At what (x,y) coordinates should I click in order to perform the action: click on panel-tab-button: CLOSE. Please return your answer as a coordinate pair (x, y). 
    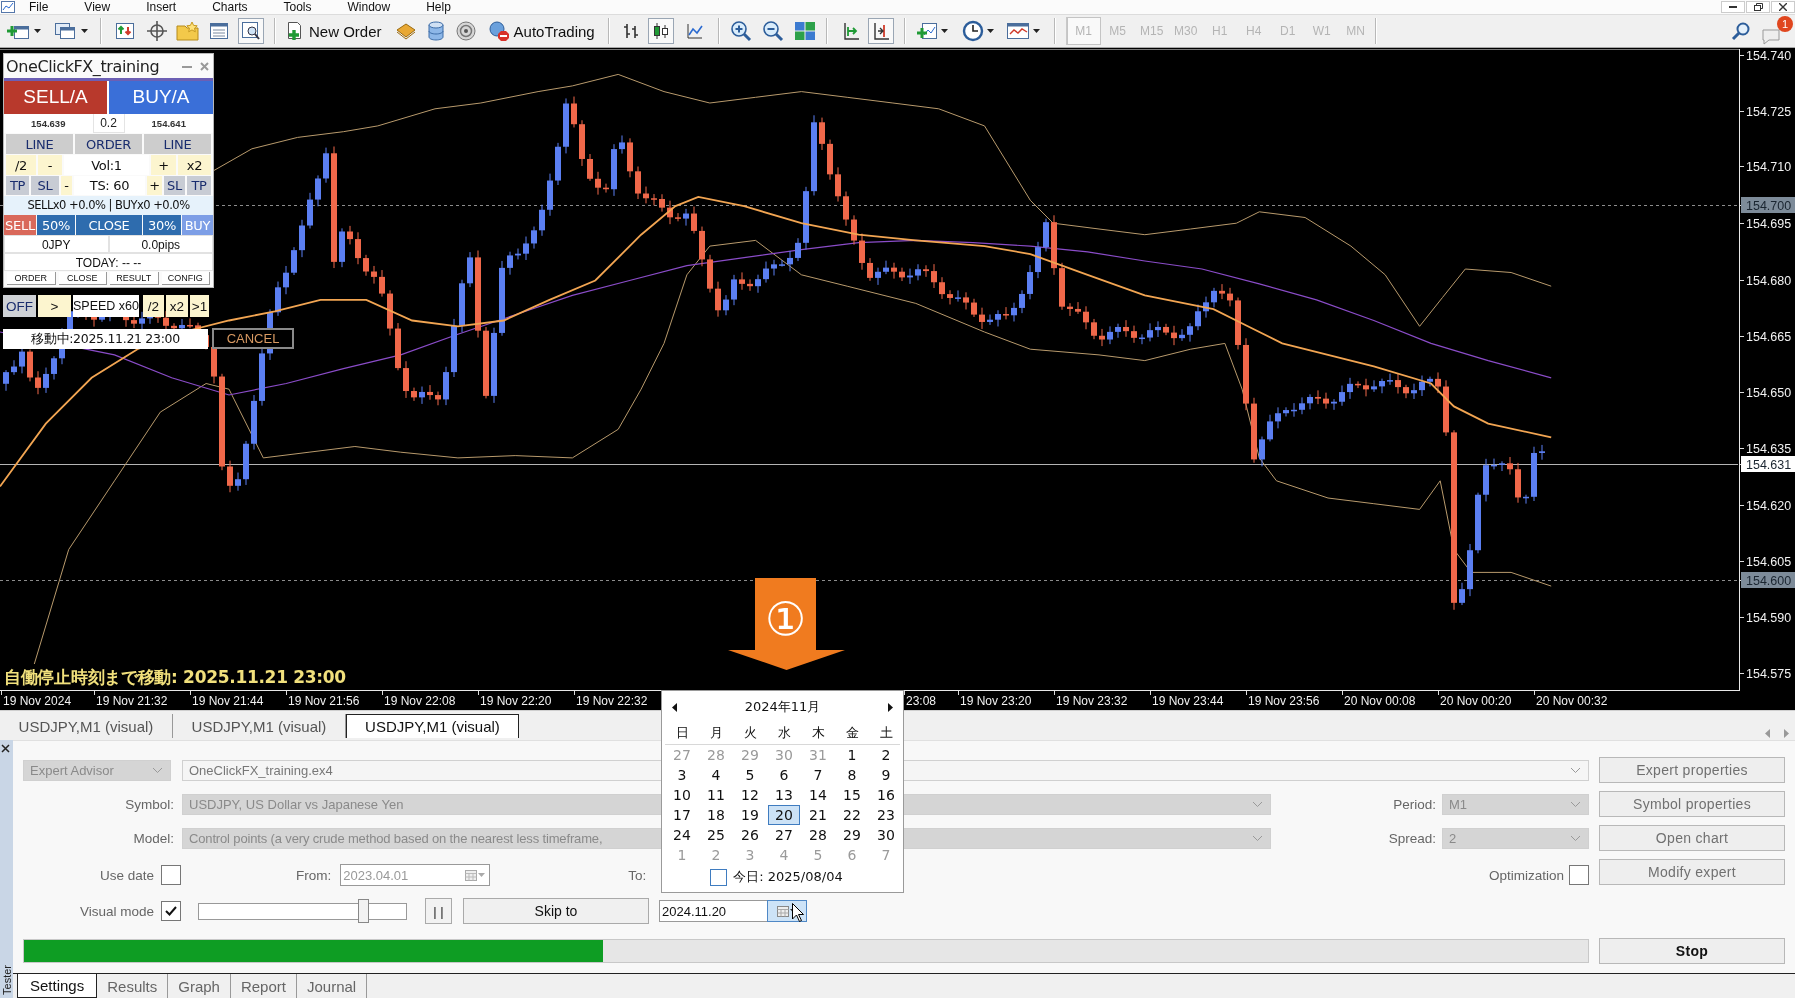
    Looking at the image, I should click on (82, 278).